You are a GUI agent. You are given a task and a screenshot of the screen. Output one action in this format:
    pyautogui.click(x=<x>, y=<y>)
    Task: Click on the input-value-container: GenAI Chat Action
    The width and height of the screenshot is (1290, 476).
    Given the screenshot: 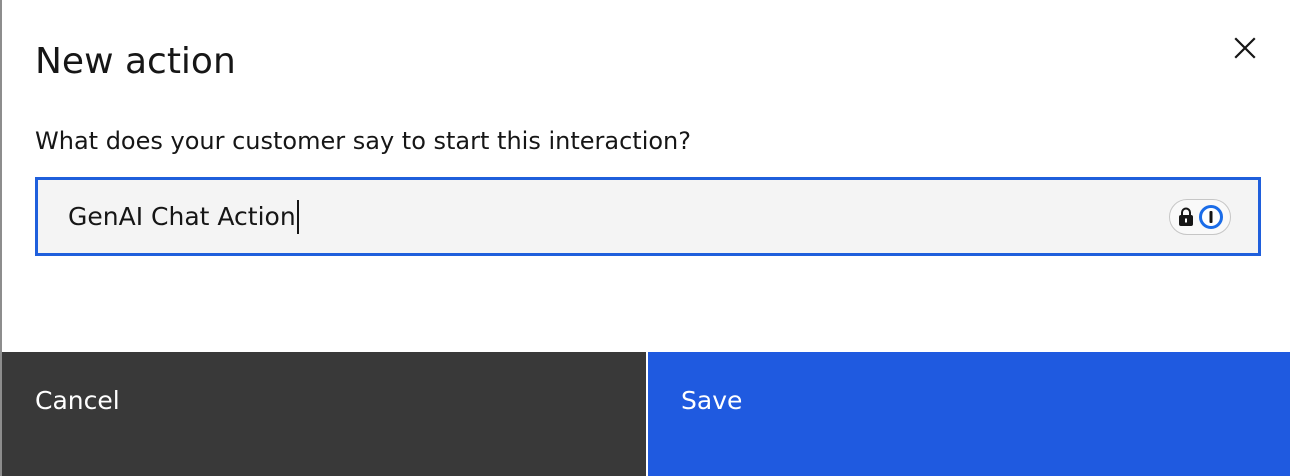 What is the action you would take?
    pyautogui.click(x=183, y=217)
    